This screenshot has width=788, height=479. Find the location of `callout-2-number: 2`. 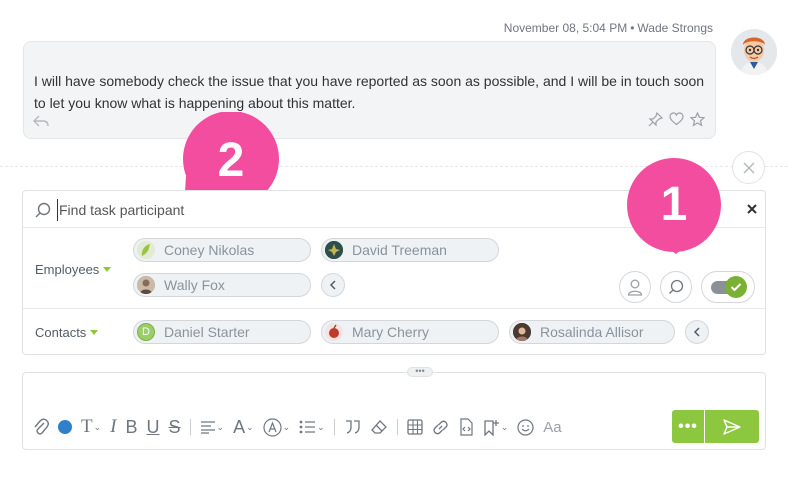

callout-2-number: 2 is located at coordinates (231, 160).